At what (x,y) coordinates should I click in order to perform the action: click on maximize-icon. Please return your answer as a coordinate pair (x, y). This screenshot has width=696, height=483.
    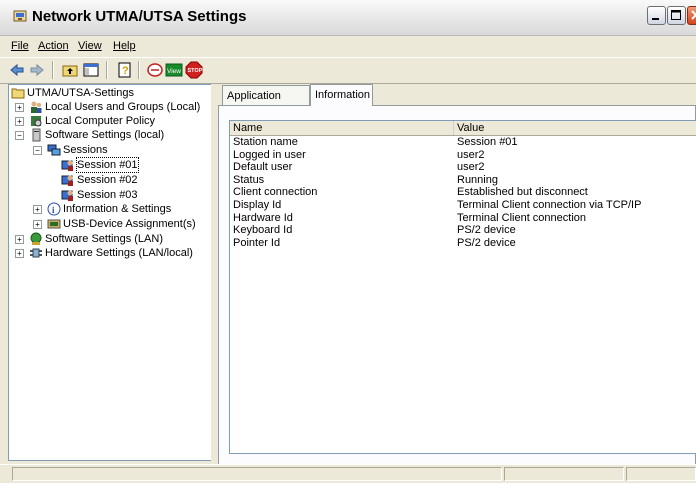
    Looking at the image, I should click on (676, 15).